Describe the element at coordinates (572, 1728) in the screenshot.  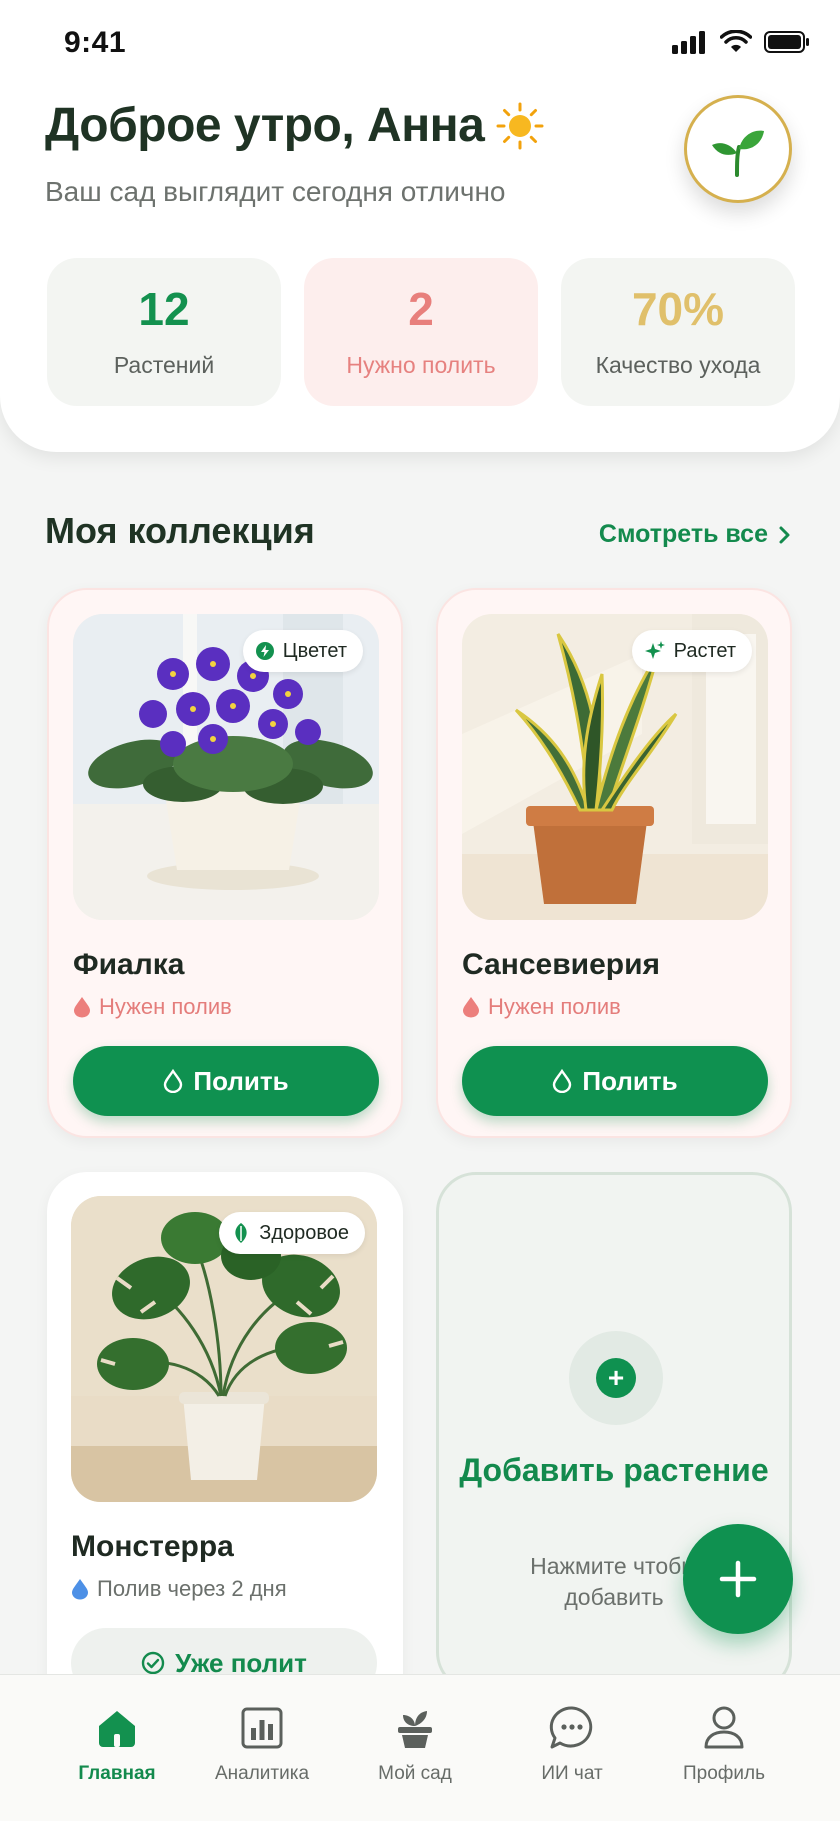
I see `chat-icon` at that location.